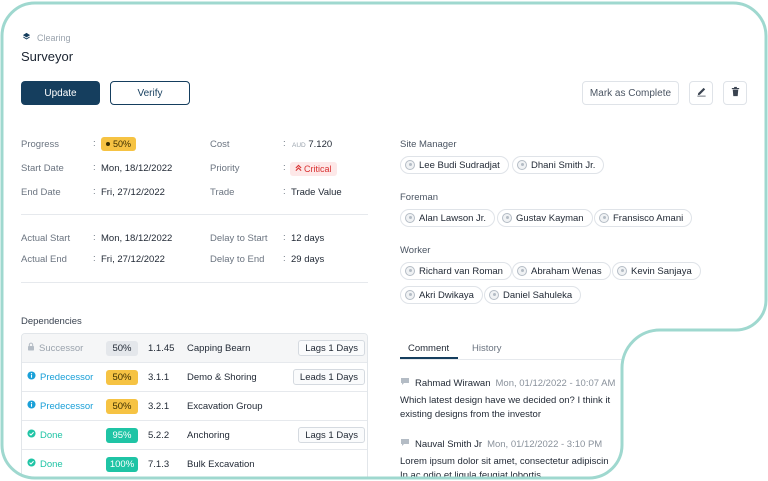 The height and width of the screenshot is (481, 768). I want to click on check-circle-icon, so click(31, 435).